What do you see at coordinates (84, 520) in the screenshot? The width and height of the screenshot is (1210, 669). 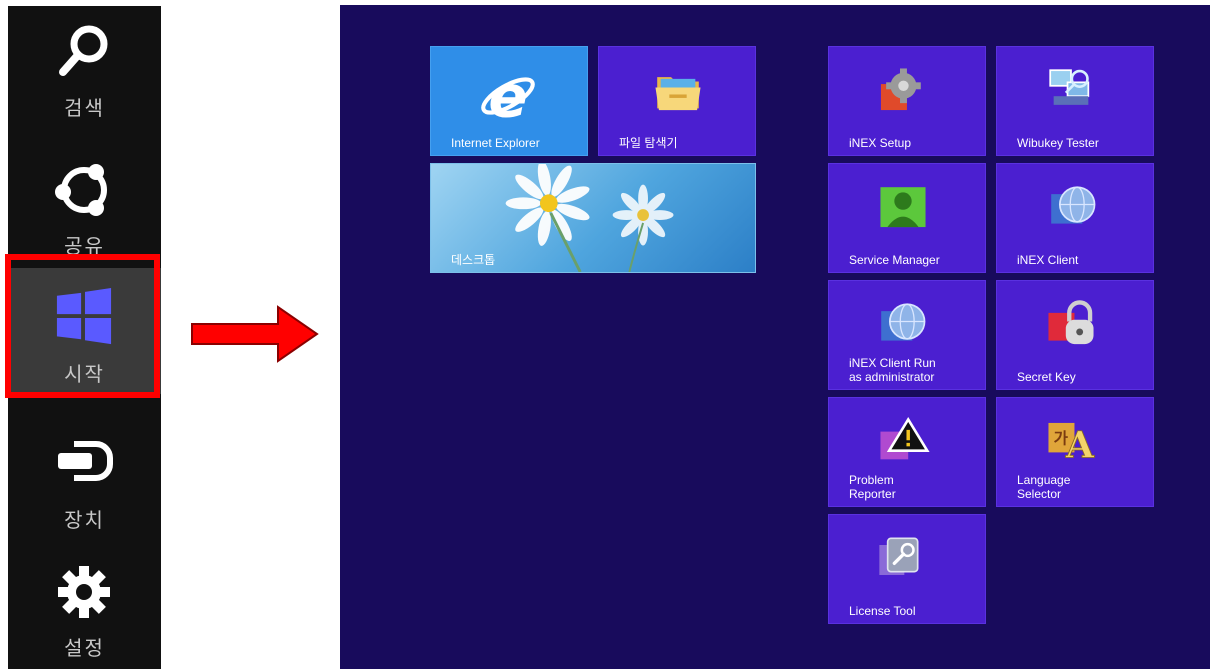 I see `charm-label: 장치` at bounding box center [84, 520].